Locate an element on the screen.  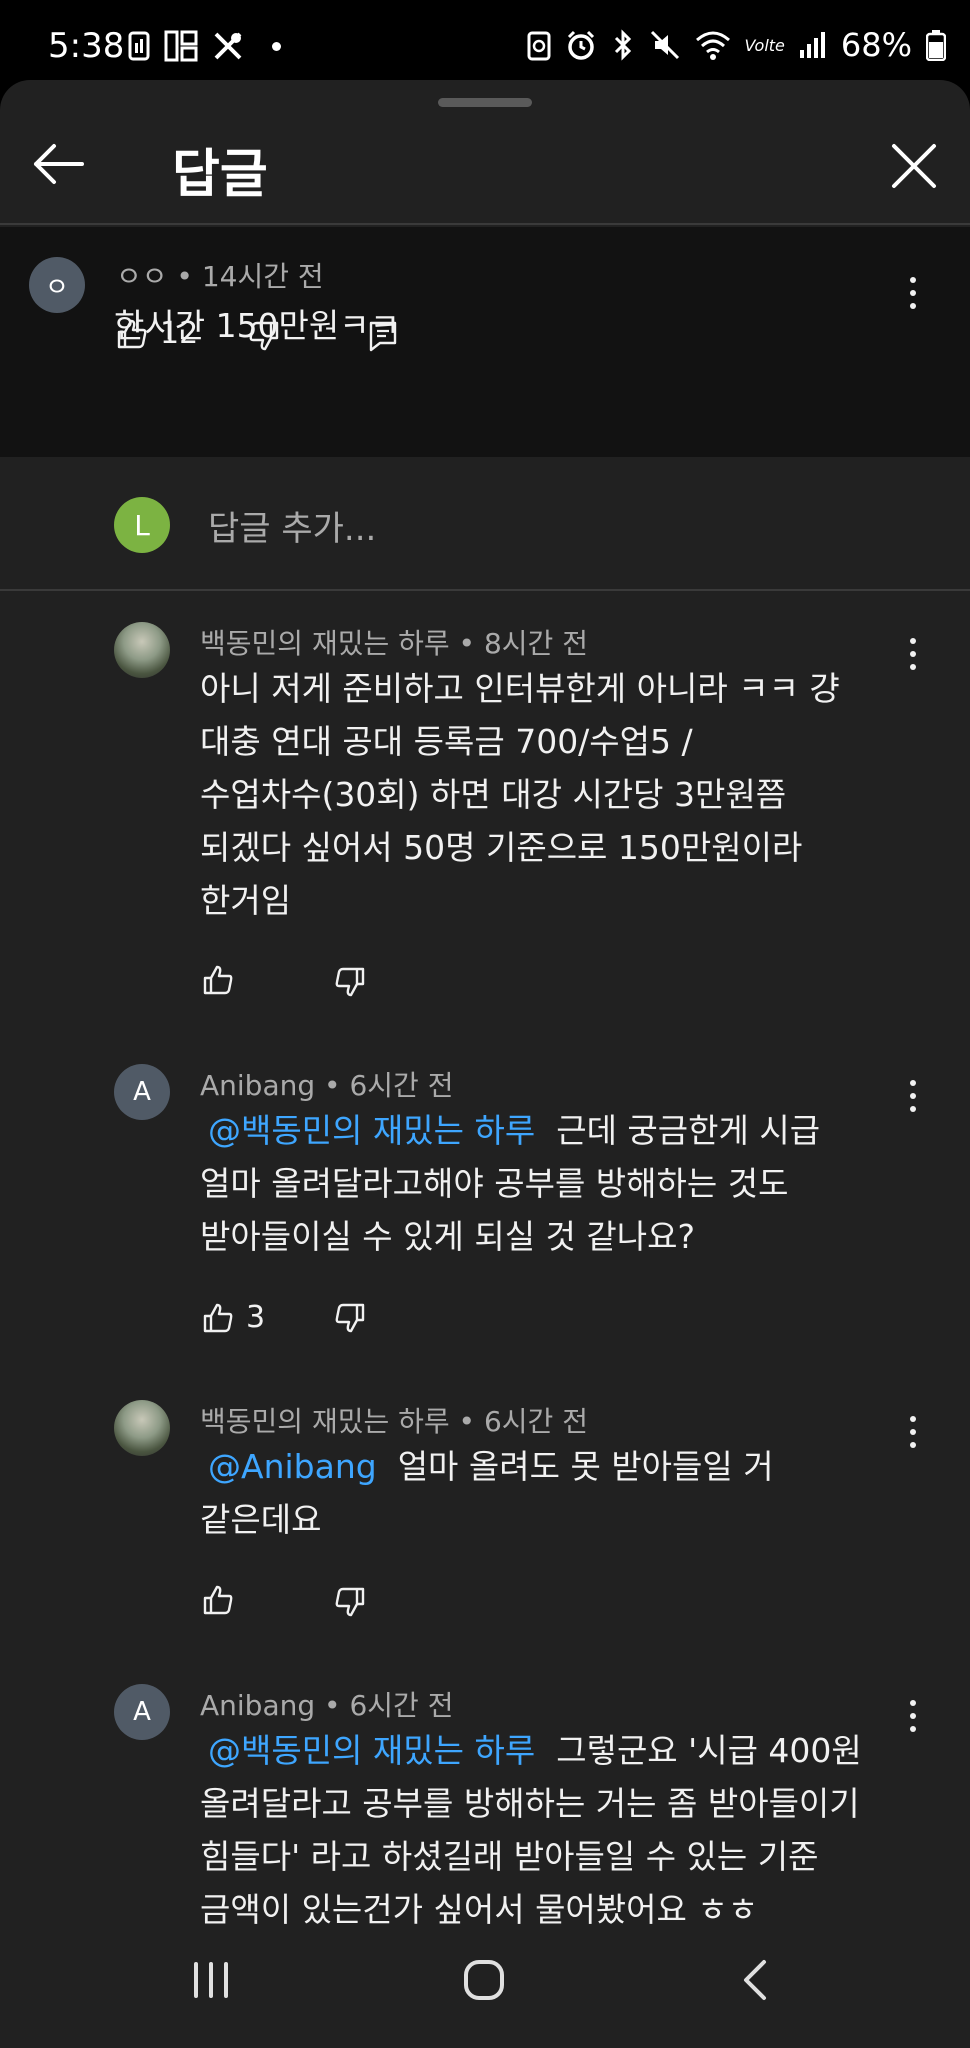
comment-text: @Anibang 얼마 올려도 못 받아들일 거 같은데요 is located at coordinates (550, 1493).